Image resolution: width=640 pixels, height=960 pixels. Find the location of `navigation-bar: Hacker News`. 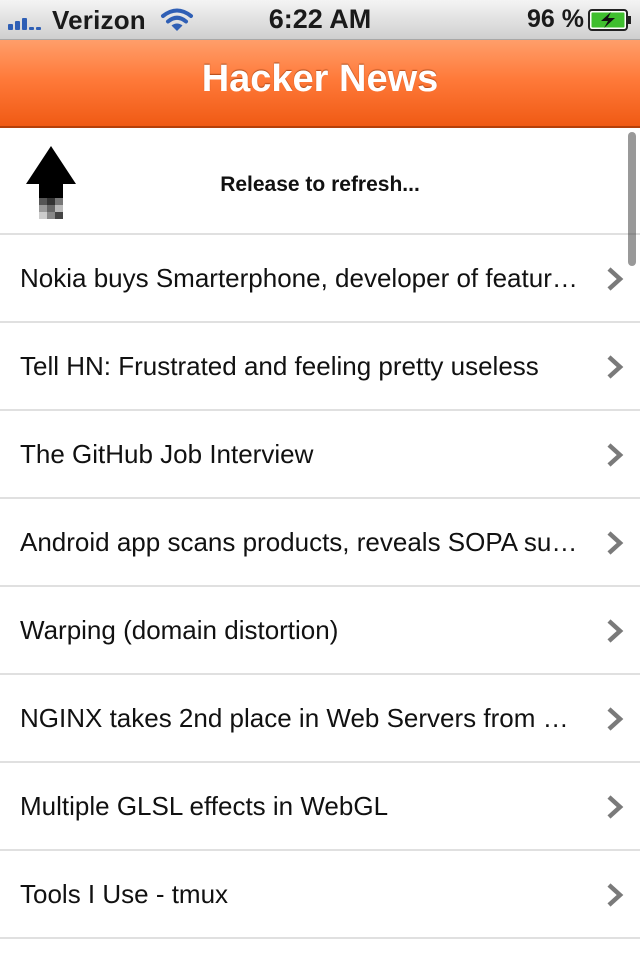

navigation-bar: Hacker News is located at coordinates (320, 84).